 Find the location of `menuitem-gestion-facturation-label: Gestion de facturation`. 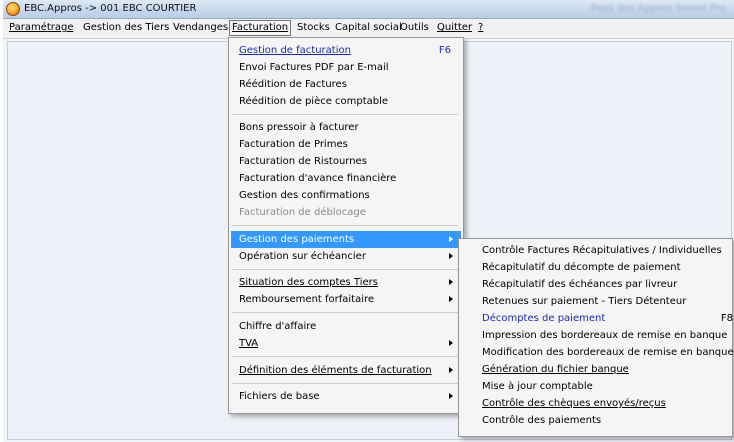

menuitem-gestion-facturation-label: Gestion de facturation is located at coordinates (295, 50).